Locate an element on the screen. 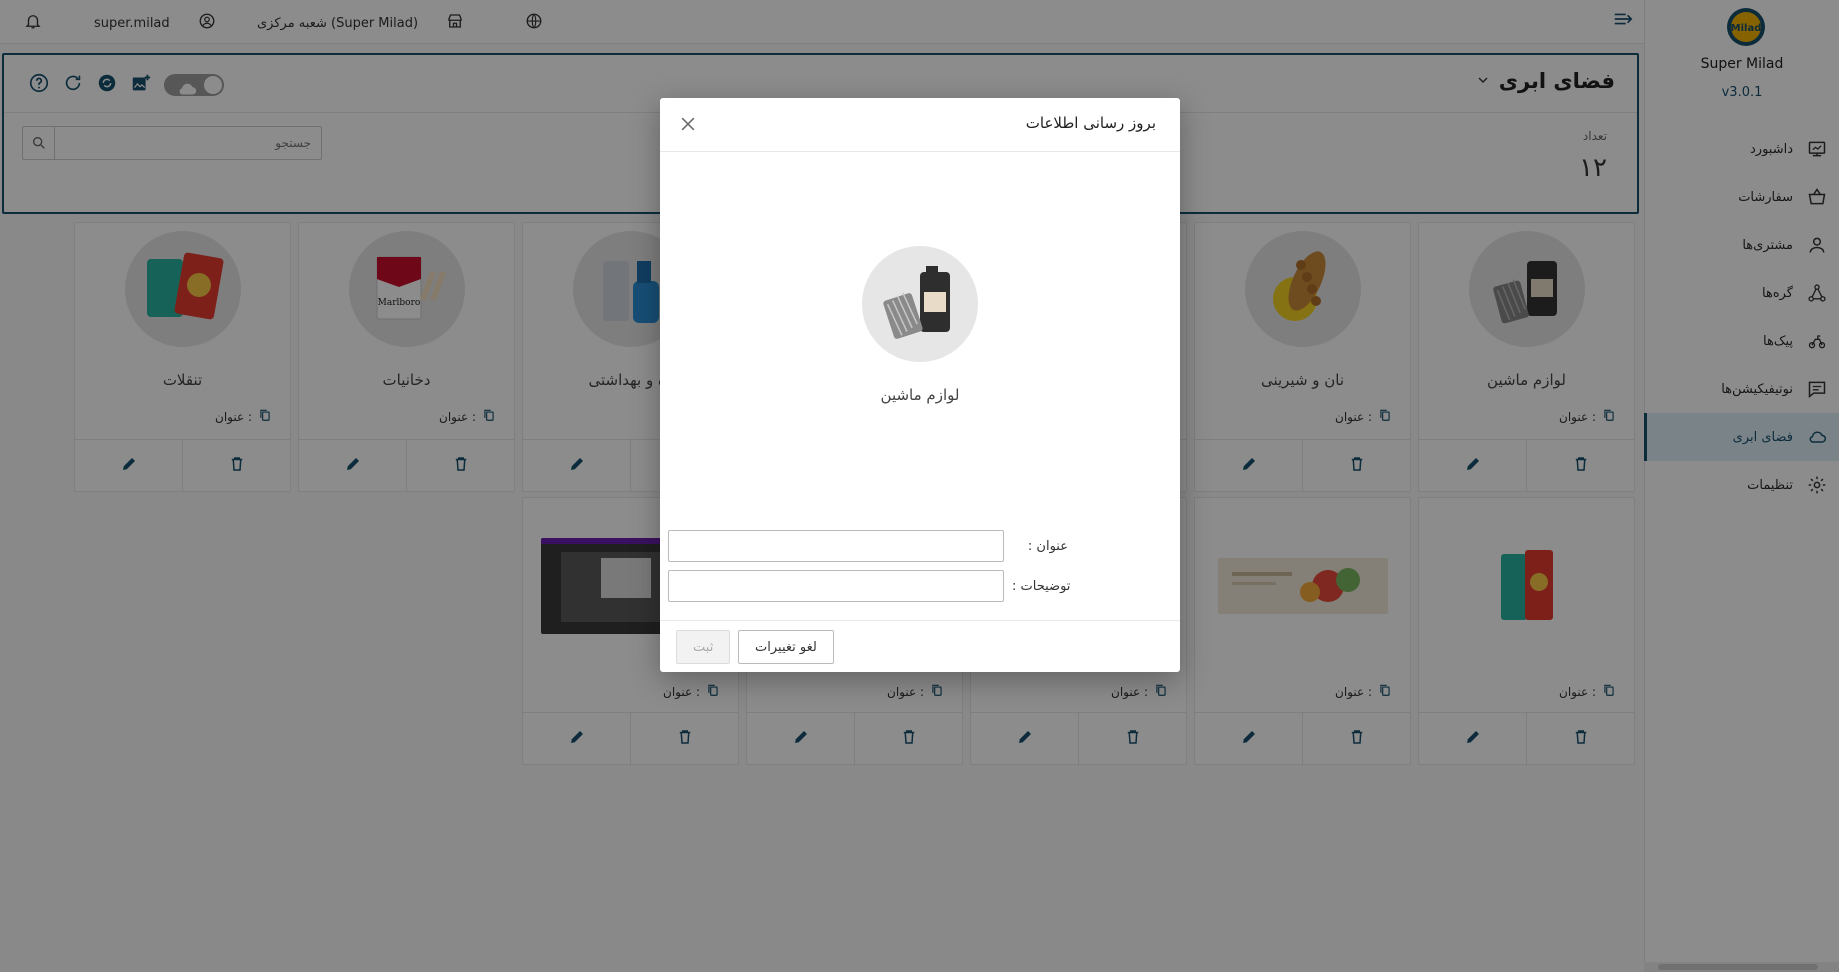 Image resolution: width=1839 pixels, height=972 pixels. modal-image-car-parts is located at coordinates (920, 304).